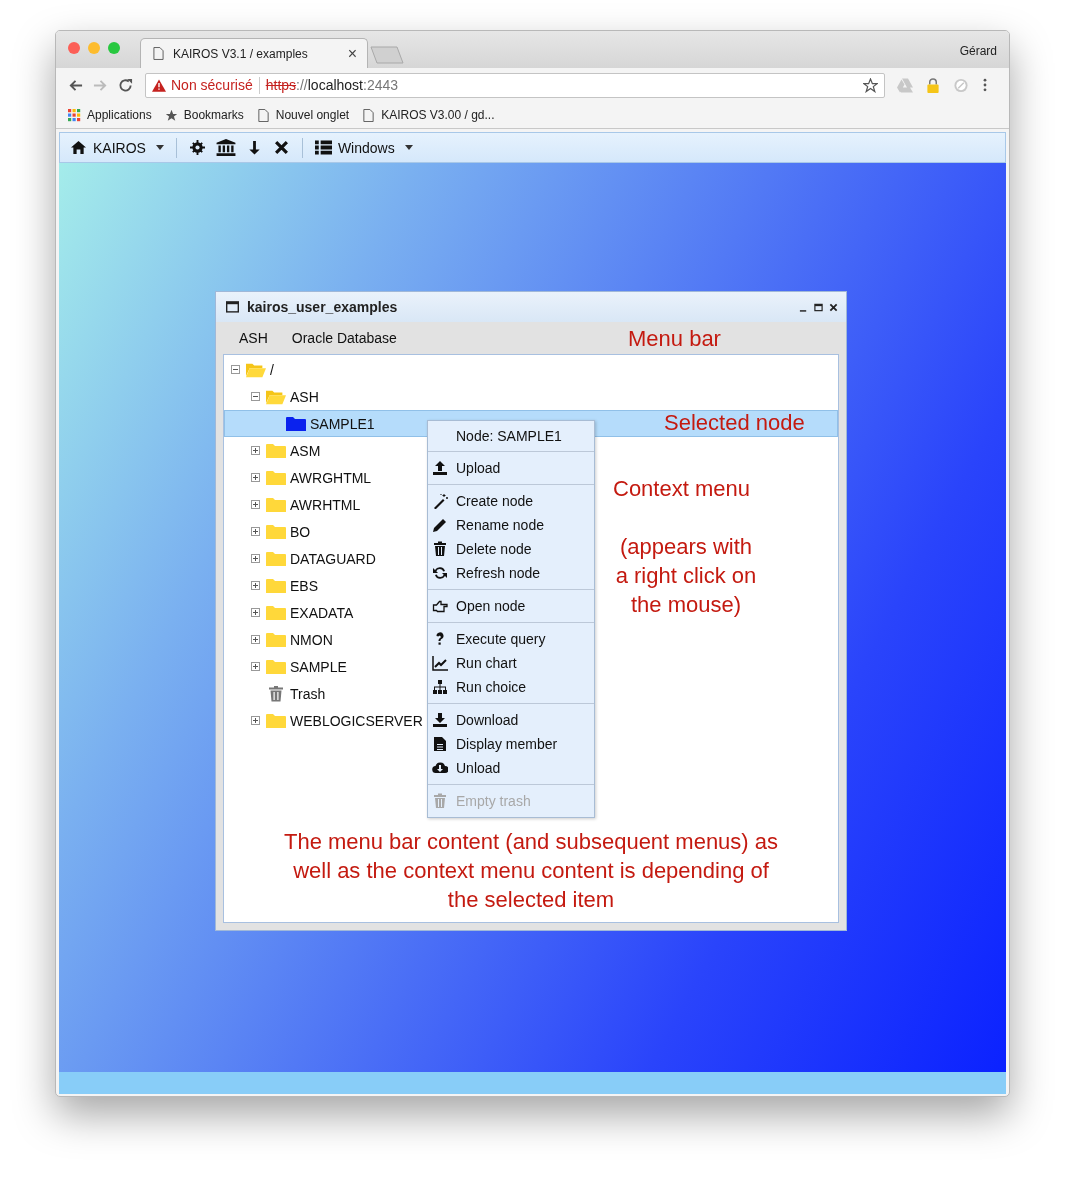  Describe the element at coordinates (531, 871) in the screenshot. I see `annotation-text: The menu bar content (and subsequent menus) as well as the context menu content is depending of the selected item` at that location.